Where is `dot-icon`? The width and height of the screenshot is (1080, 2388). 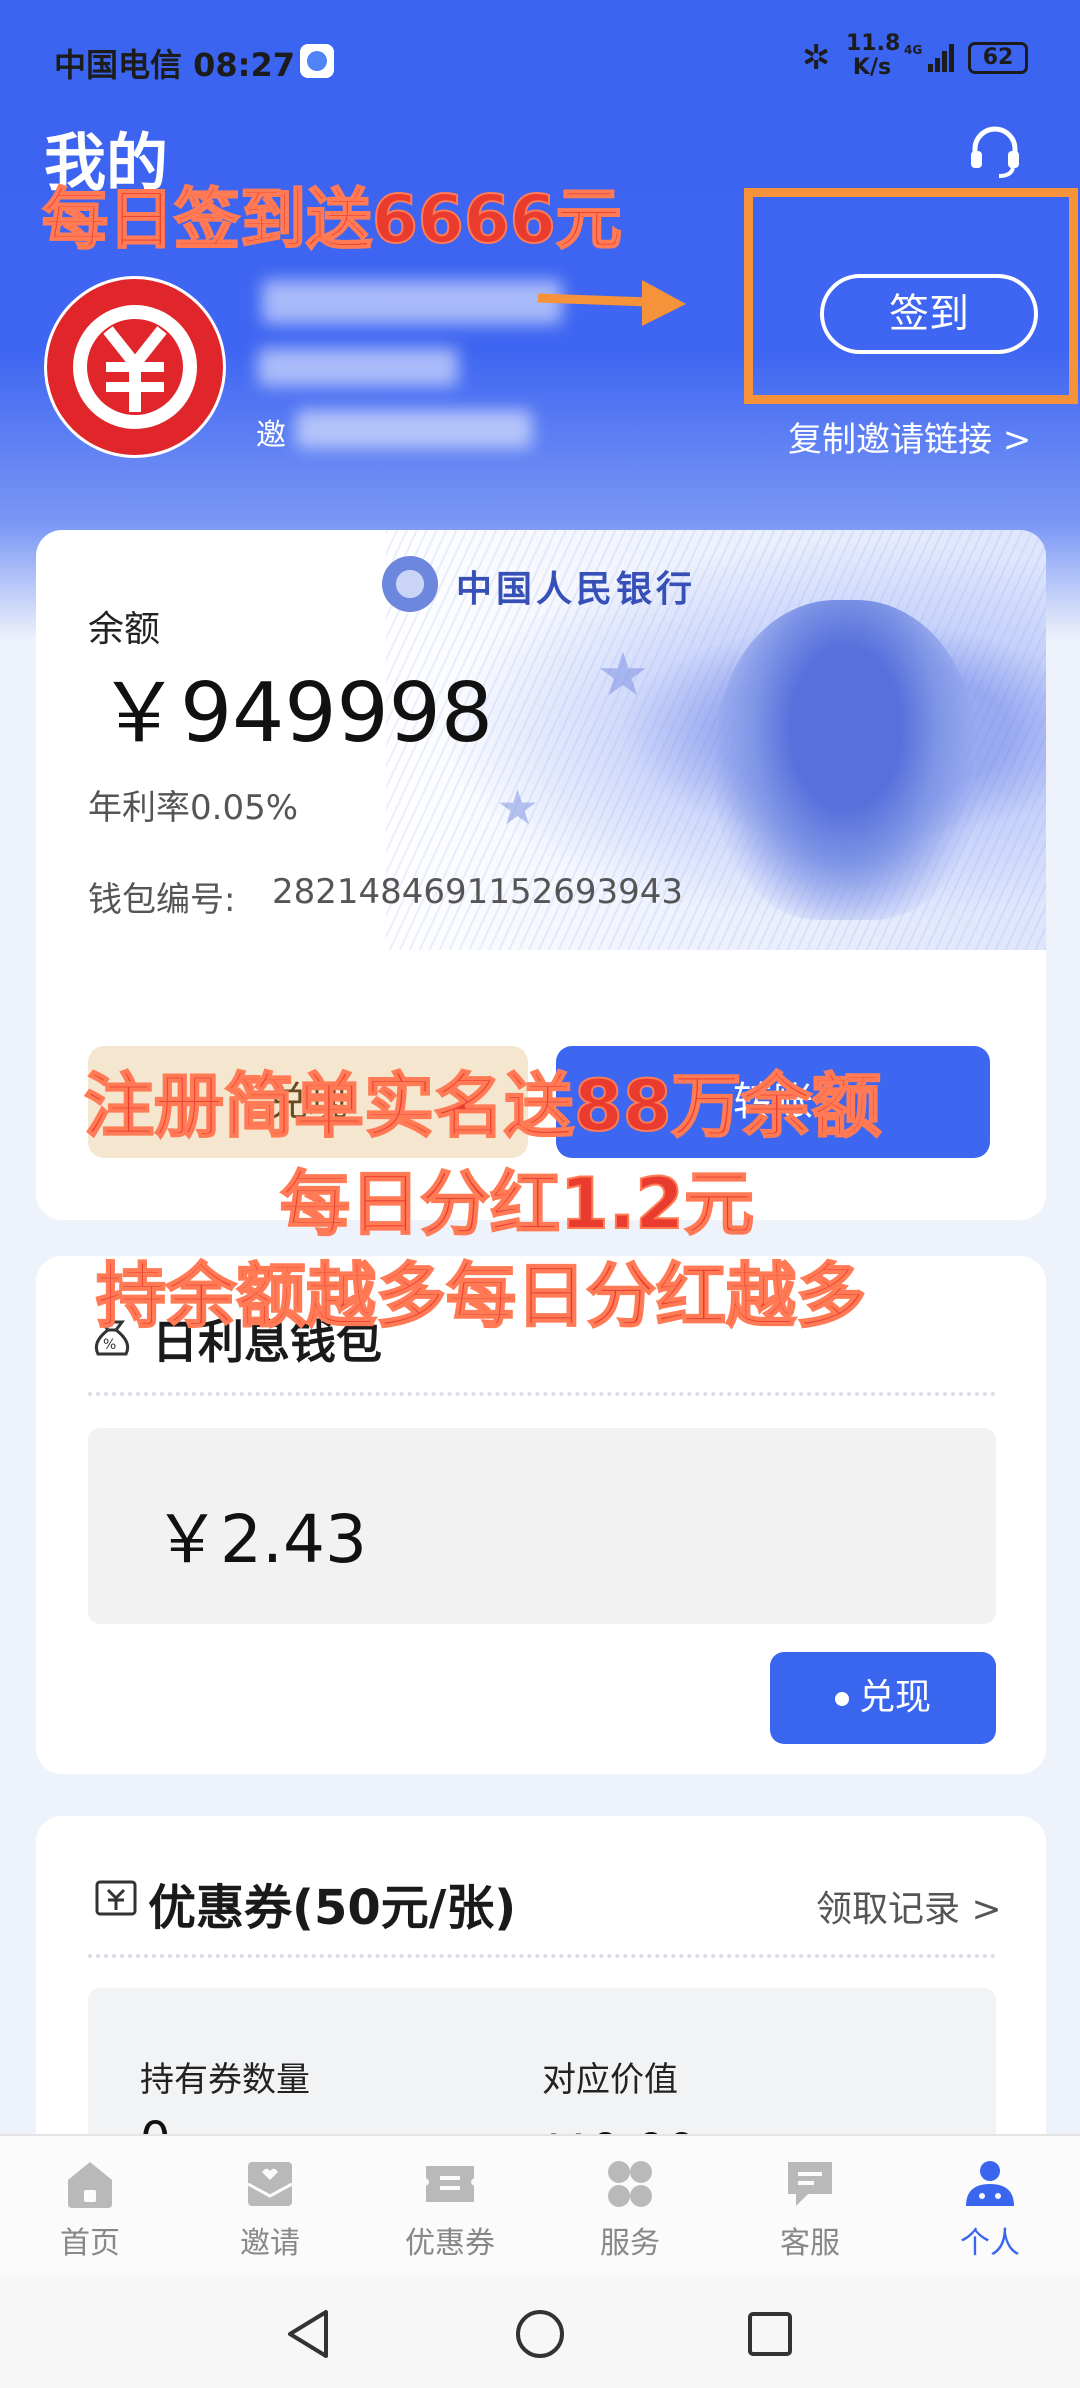
dot-icon is located at coordinates (841, 1699).